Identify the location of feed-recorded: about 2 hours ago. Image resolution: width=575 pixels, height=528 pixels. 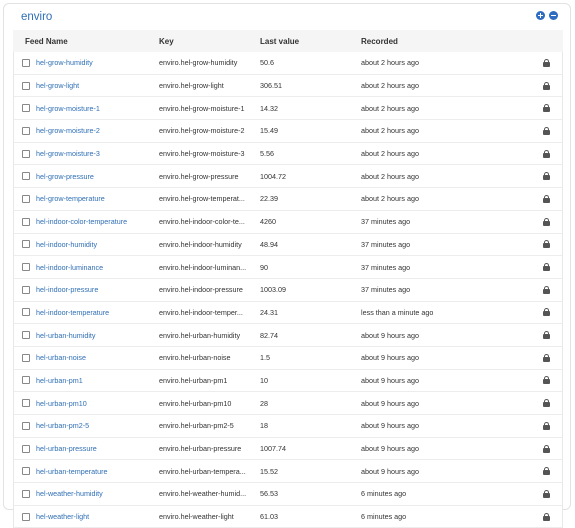
(448, 199).